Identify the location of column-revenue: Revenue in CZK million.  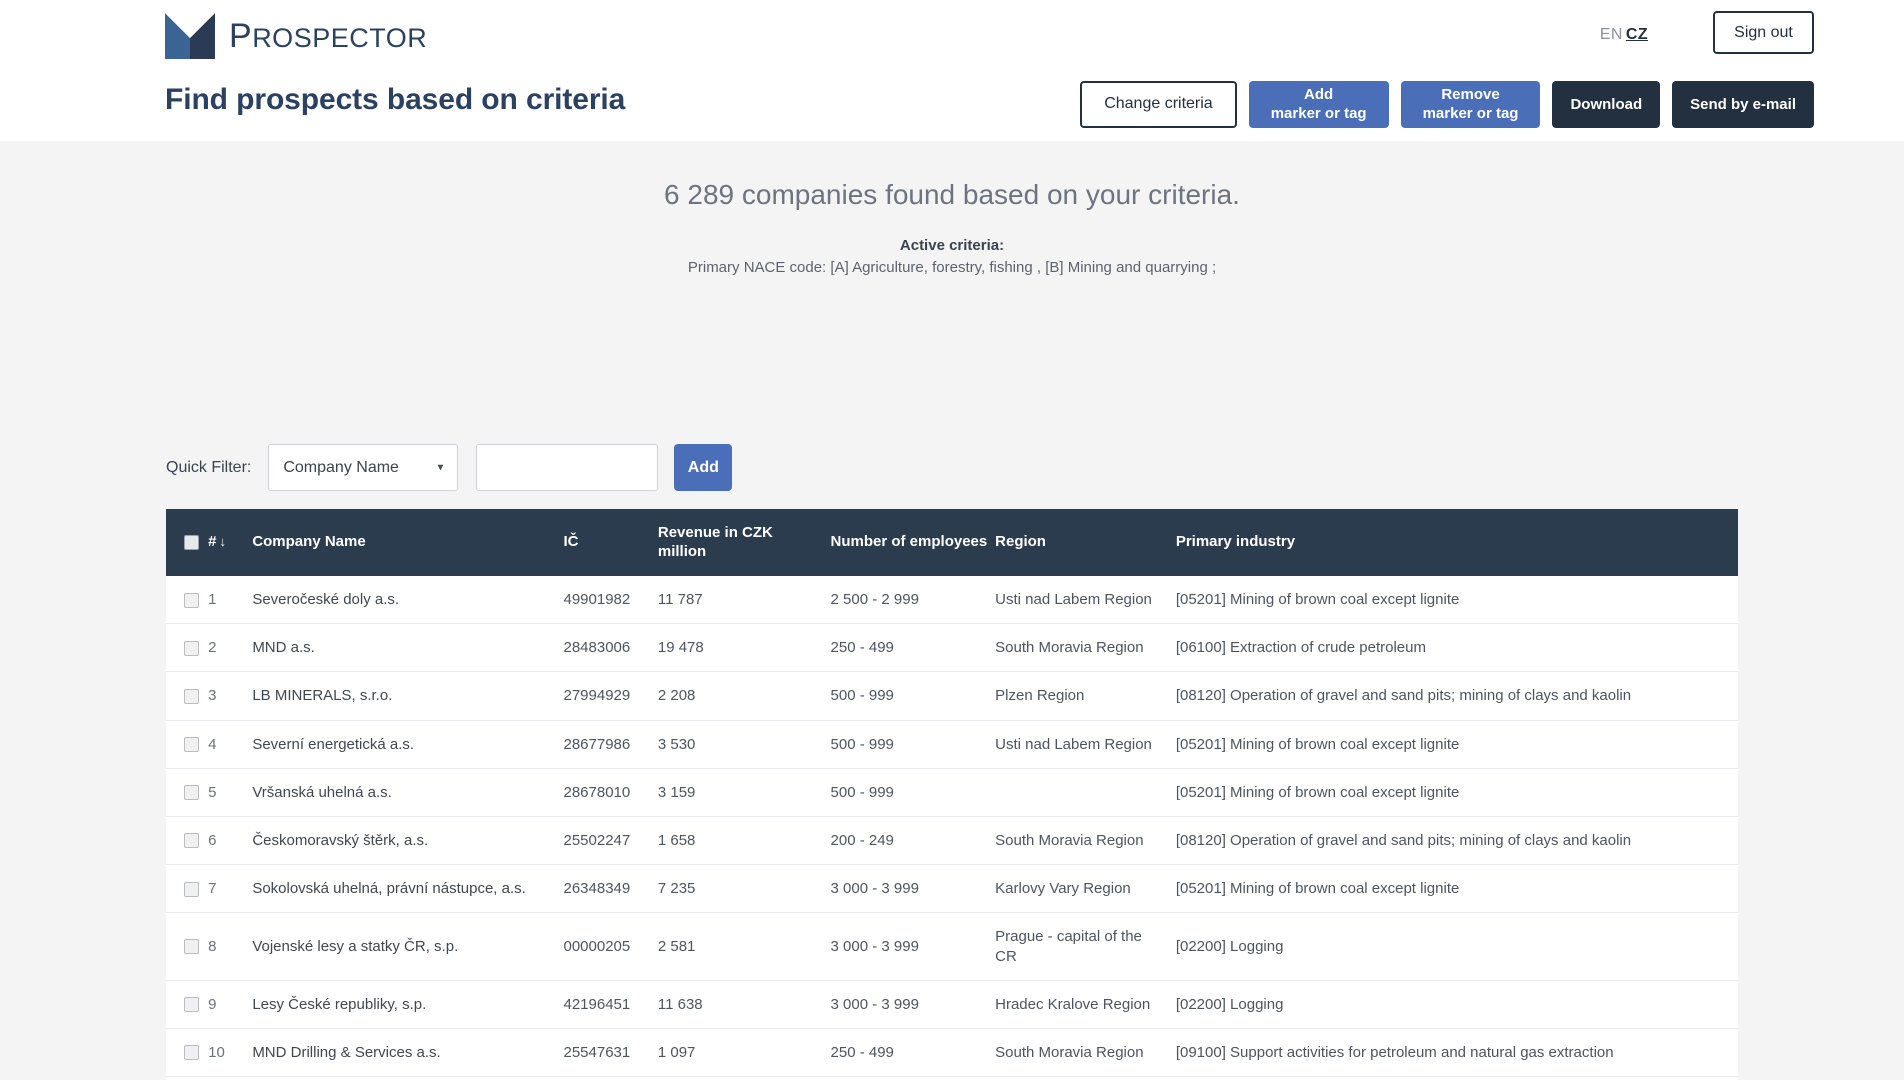
(744, 542).